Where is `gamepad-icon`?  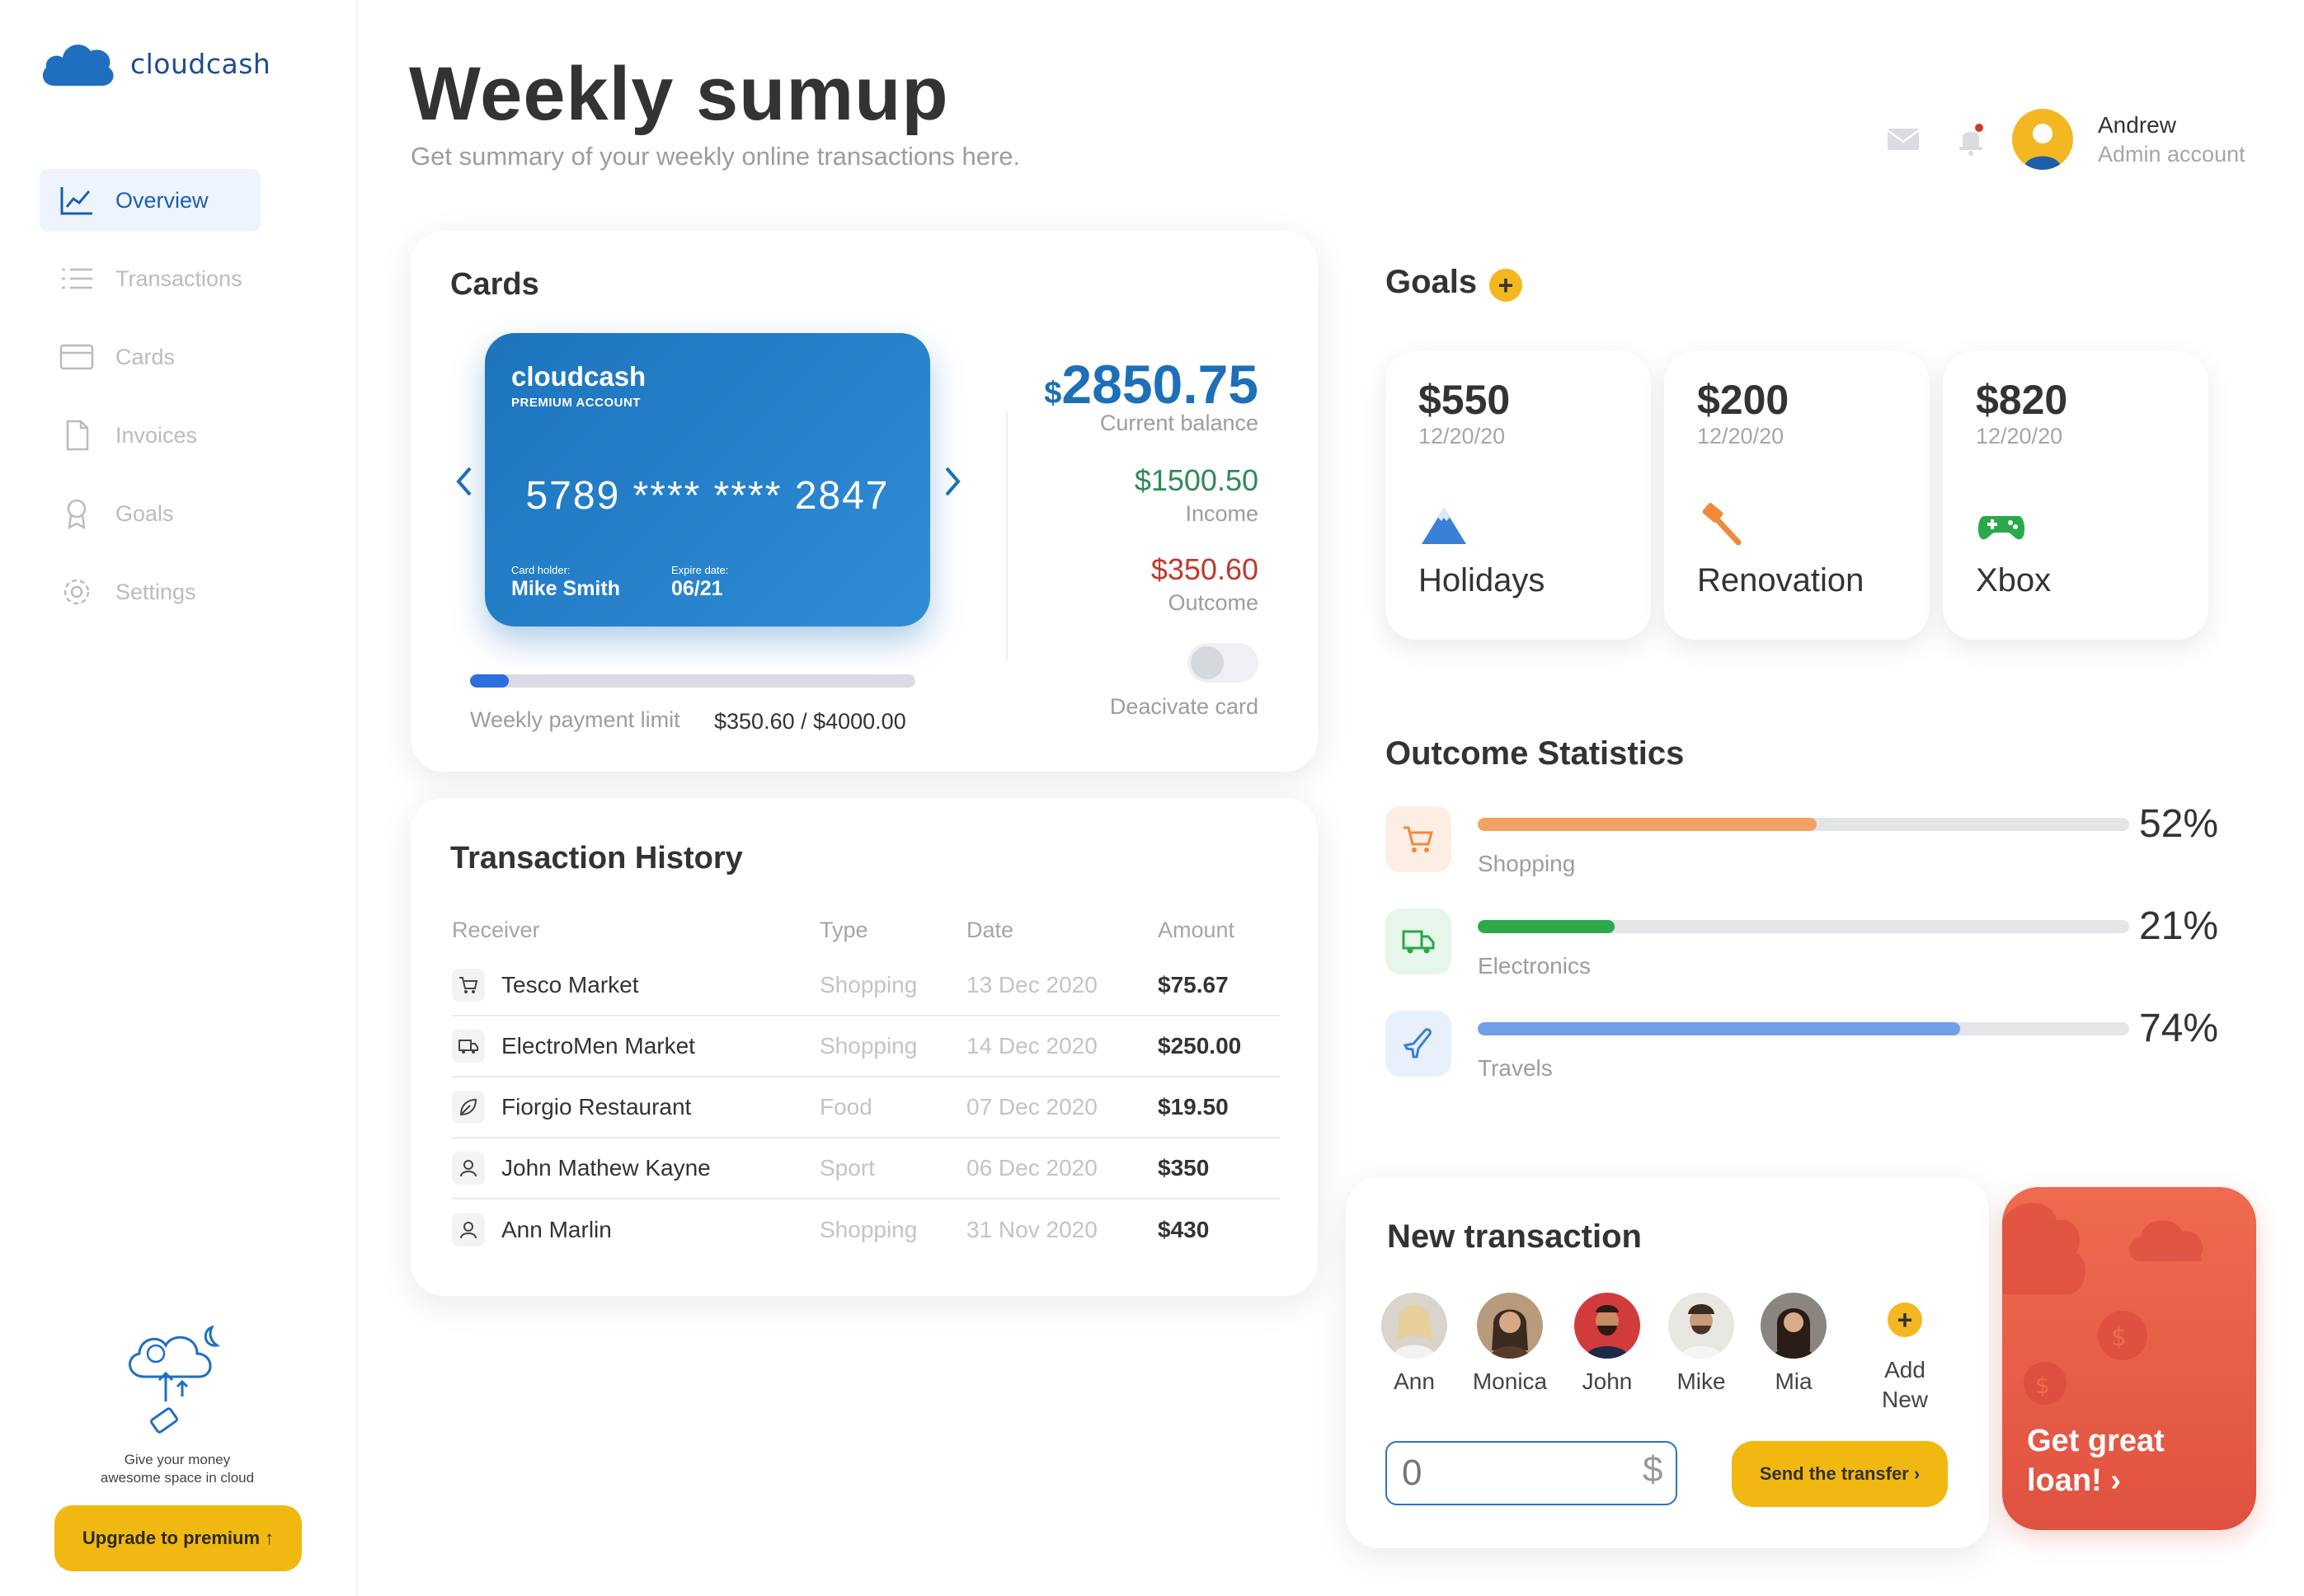
gamepad-icon is located at coordinates (2001, 528).